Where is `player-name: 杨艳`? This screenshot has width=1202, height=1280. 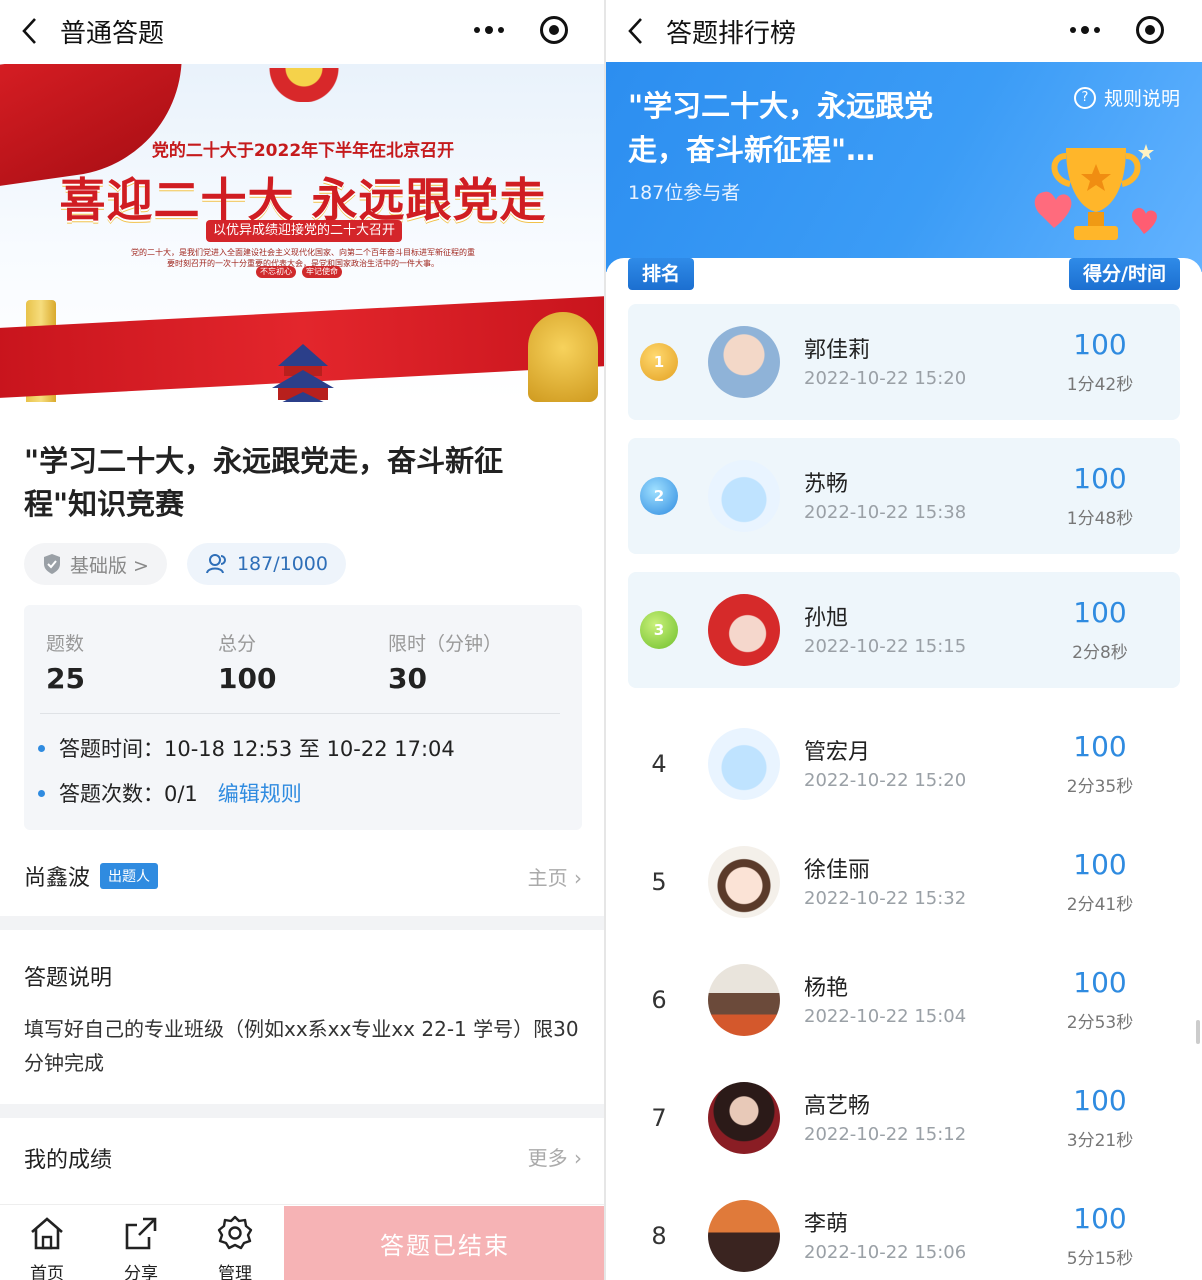
player-name: 杨艳 is located at coordinates (826, 988).